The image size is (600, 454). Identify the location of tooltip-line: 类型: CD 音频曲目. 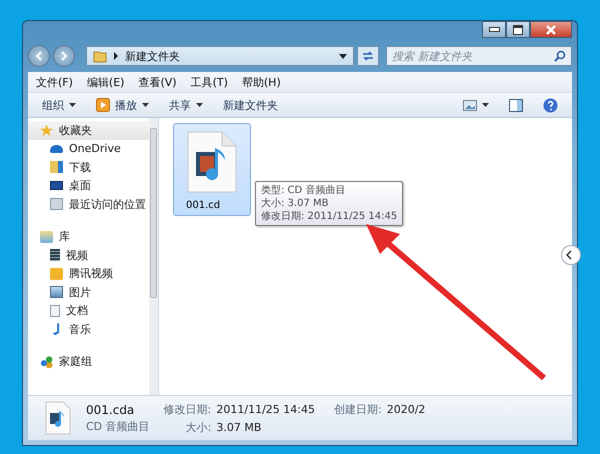
(303, 190).